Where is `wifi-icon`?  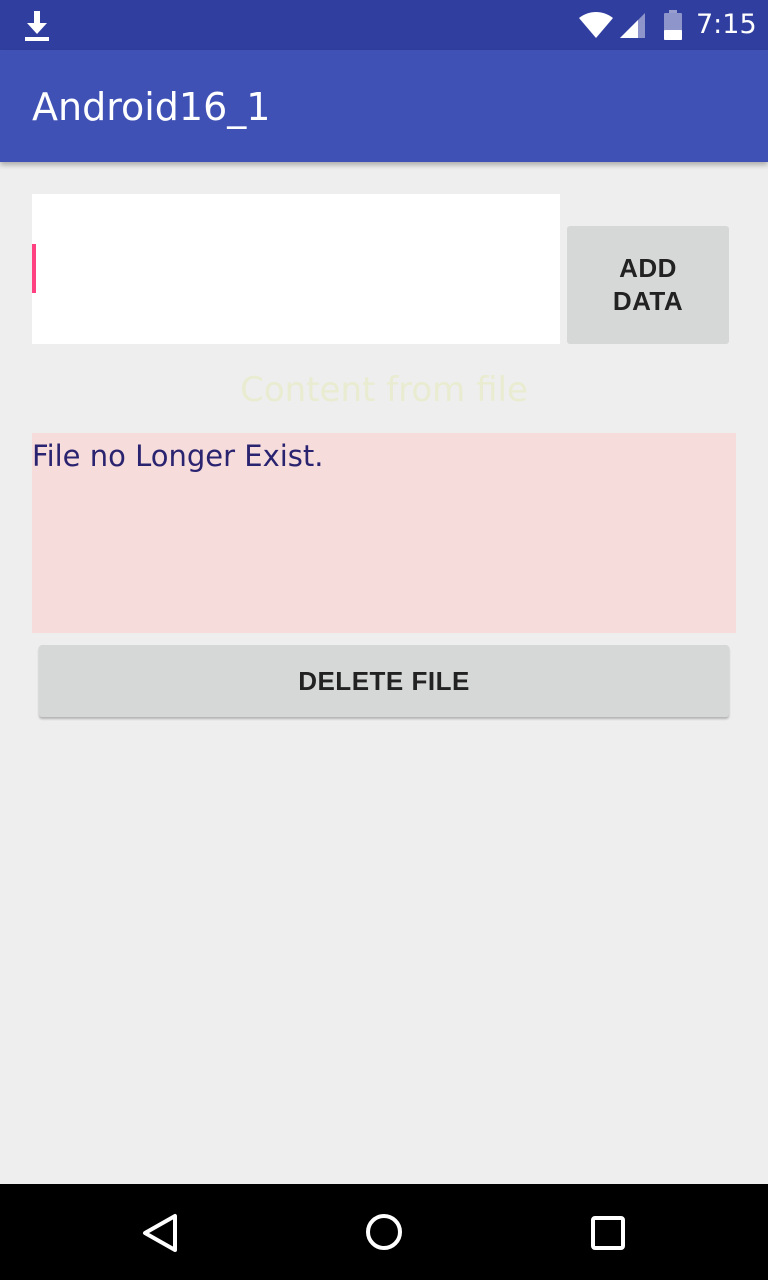 wifi-icon is located at coordinates (596, 25).